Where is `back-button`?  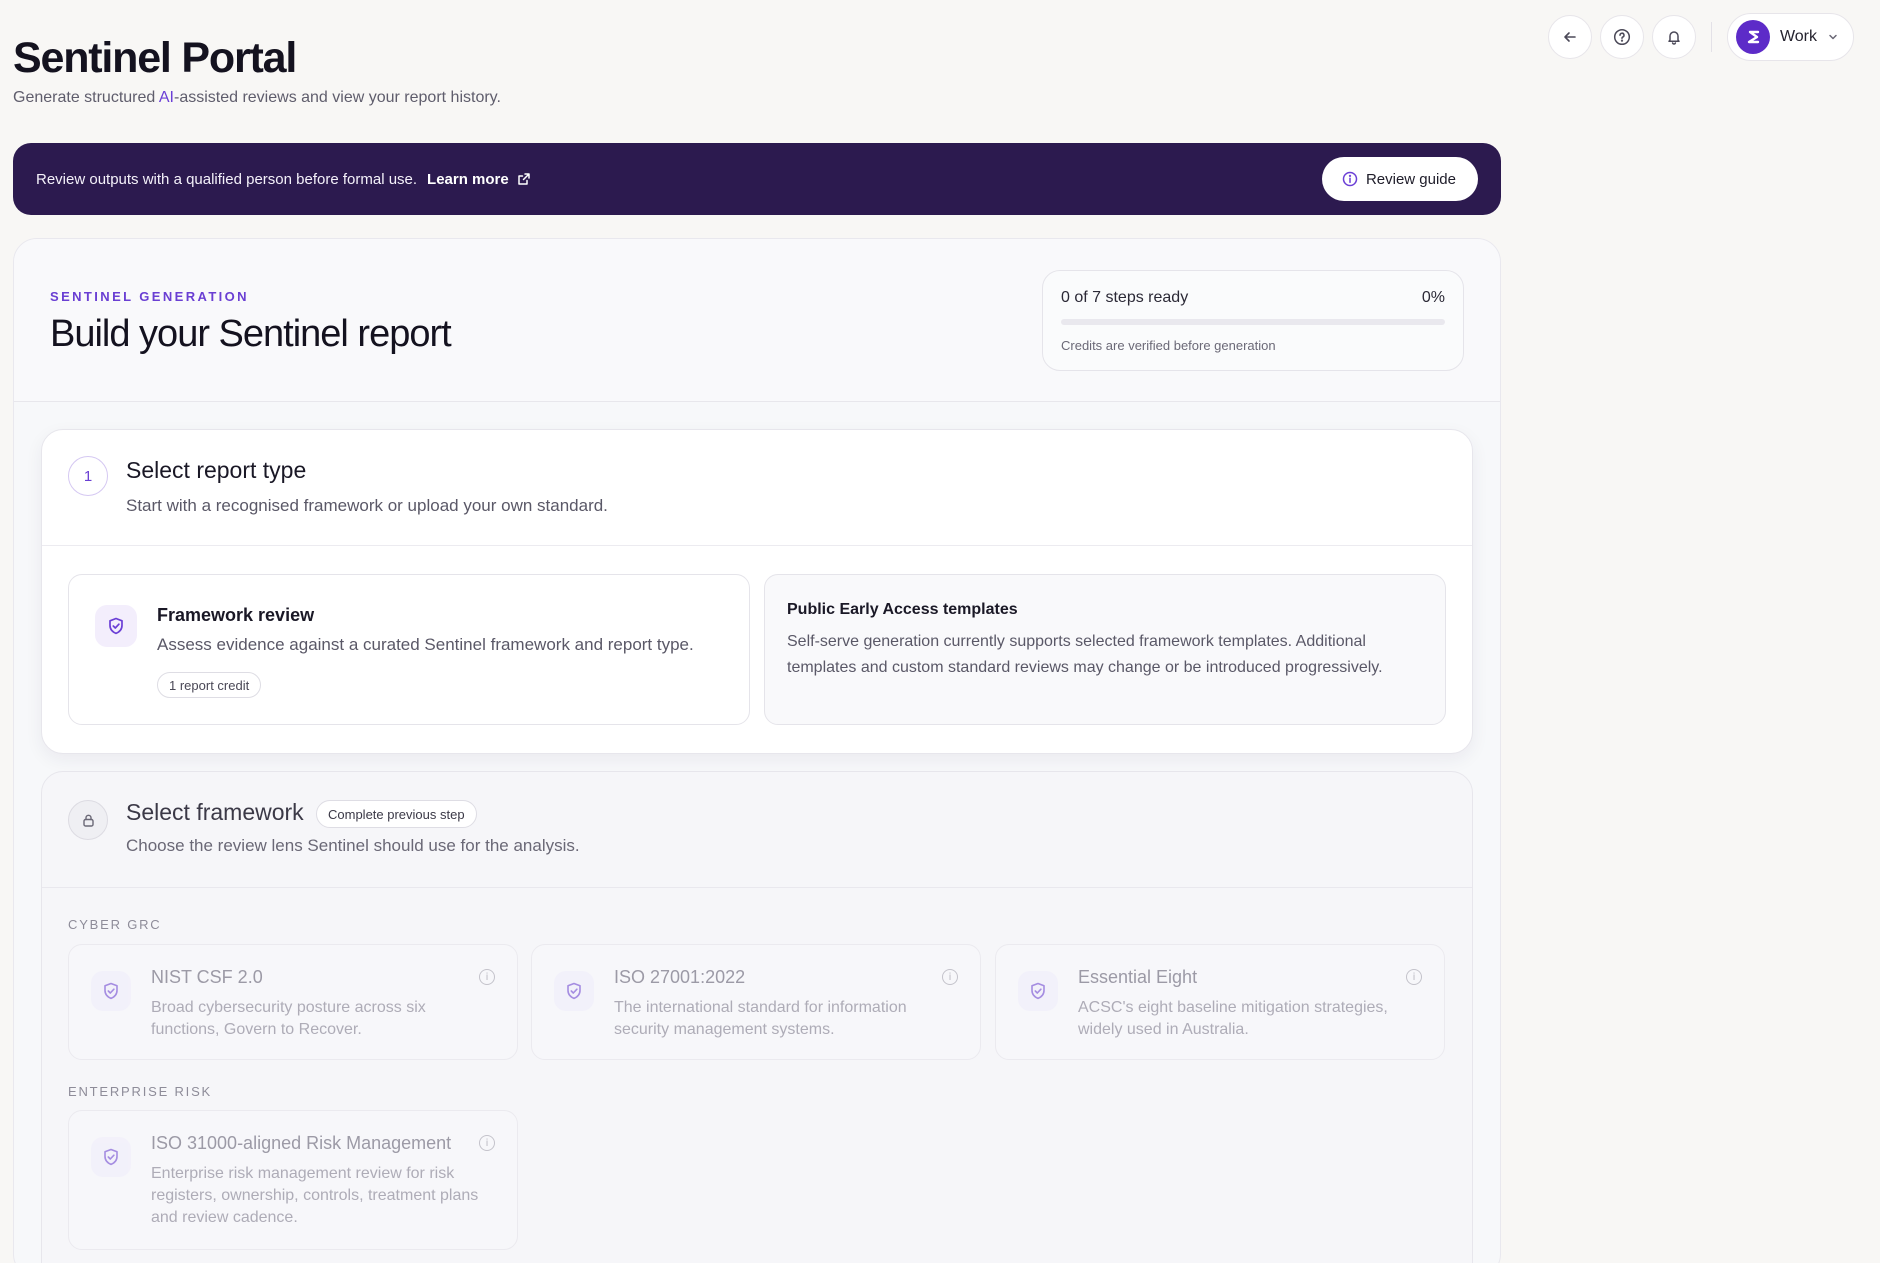 back-button is located at coordinates (1569, 37).